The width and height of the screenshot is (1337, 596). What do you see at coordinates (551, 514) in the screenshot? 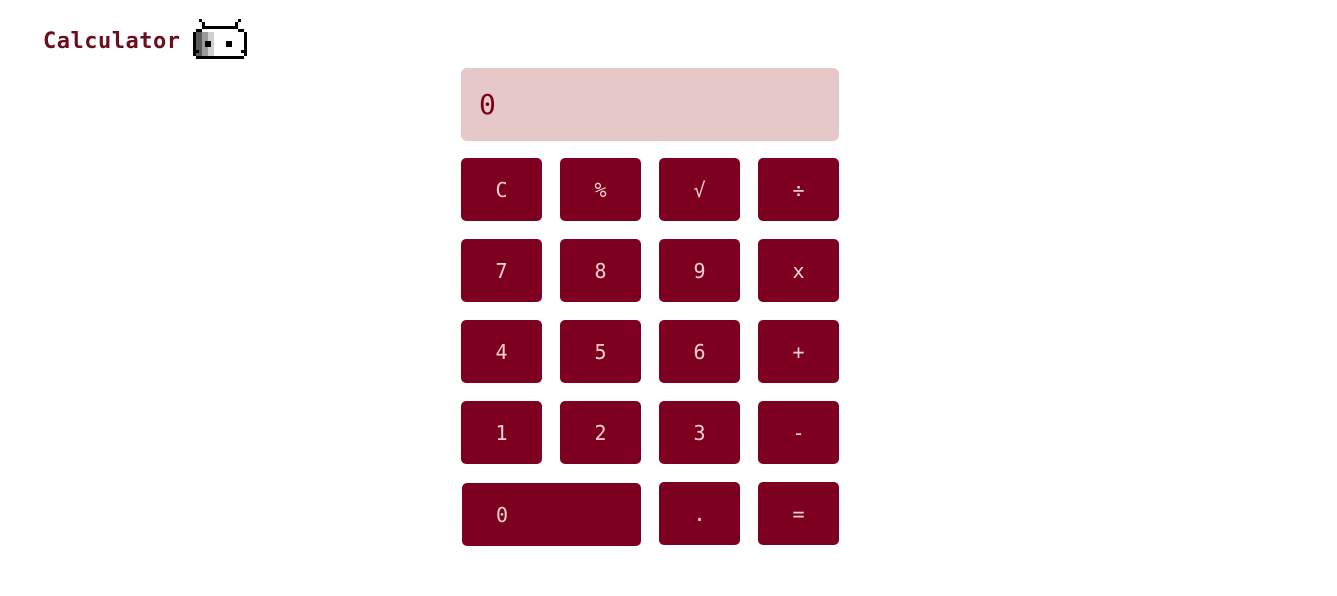
I see `digit-0-button: 0` at bounding box center [551, 514].